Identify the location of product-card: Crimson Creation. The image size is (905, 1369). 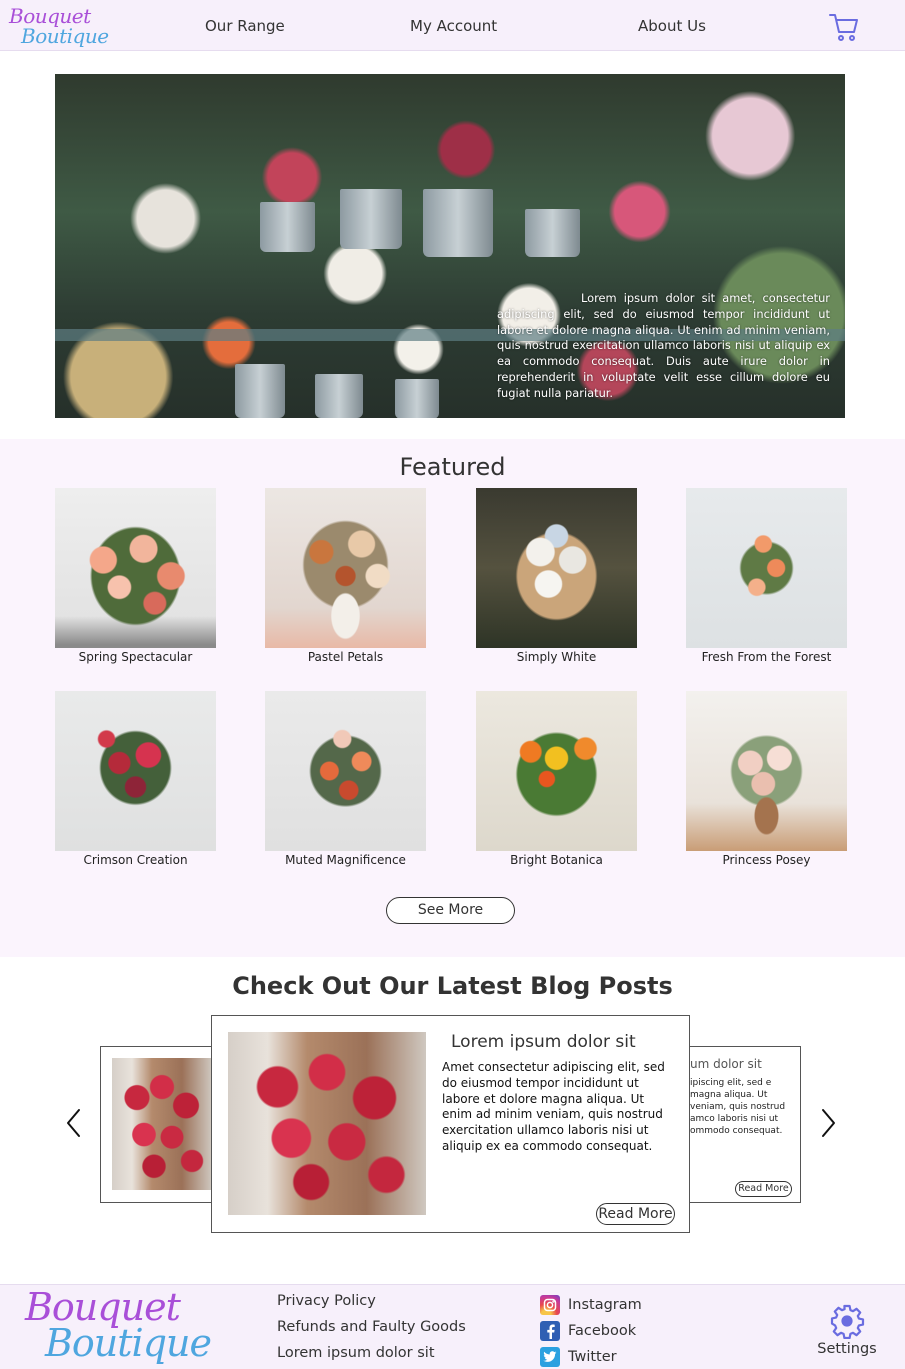
(135, 779).